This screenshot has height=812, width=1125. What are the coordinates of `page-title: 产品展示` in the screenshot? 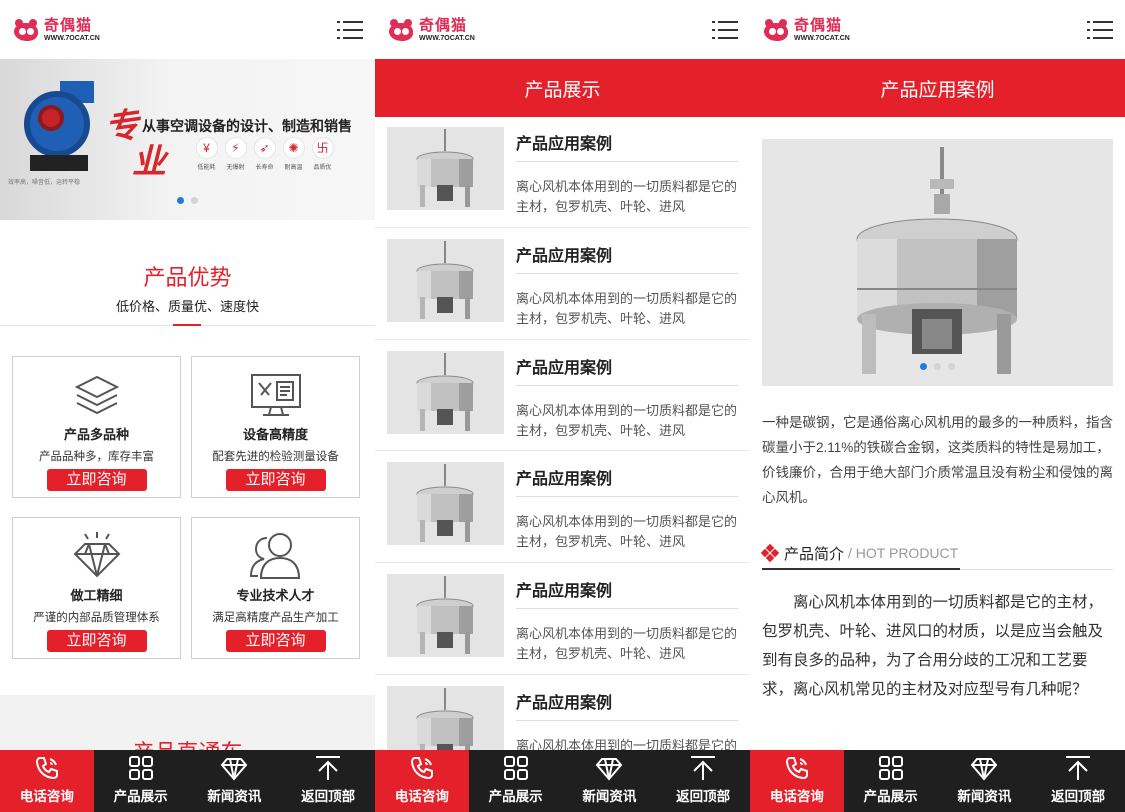 It's located at (562, 88).